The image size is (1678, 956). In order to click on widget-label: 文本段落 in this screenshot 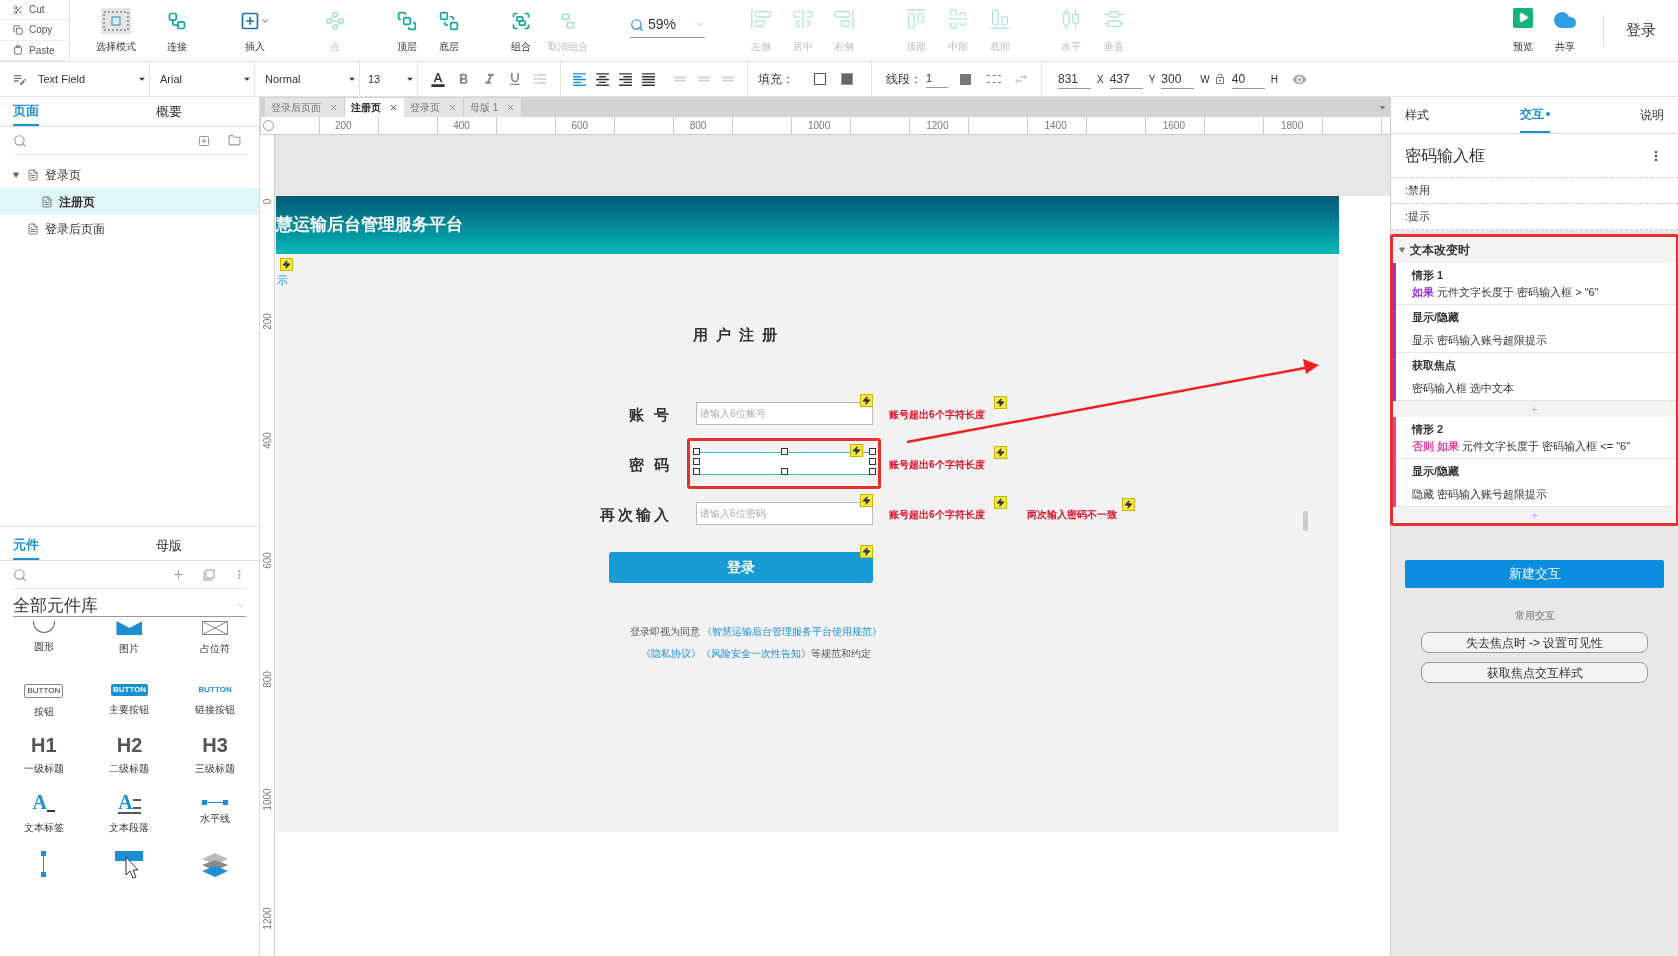, I will do `click(129, 827)`.